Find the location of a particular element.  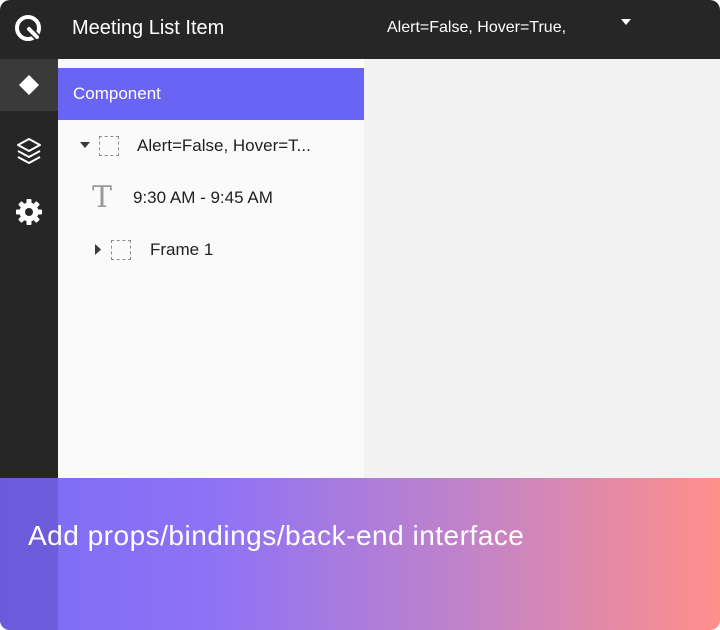

diamond-icon is located at coordinates (29, 85).